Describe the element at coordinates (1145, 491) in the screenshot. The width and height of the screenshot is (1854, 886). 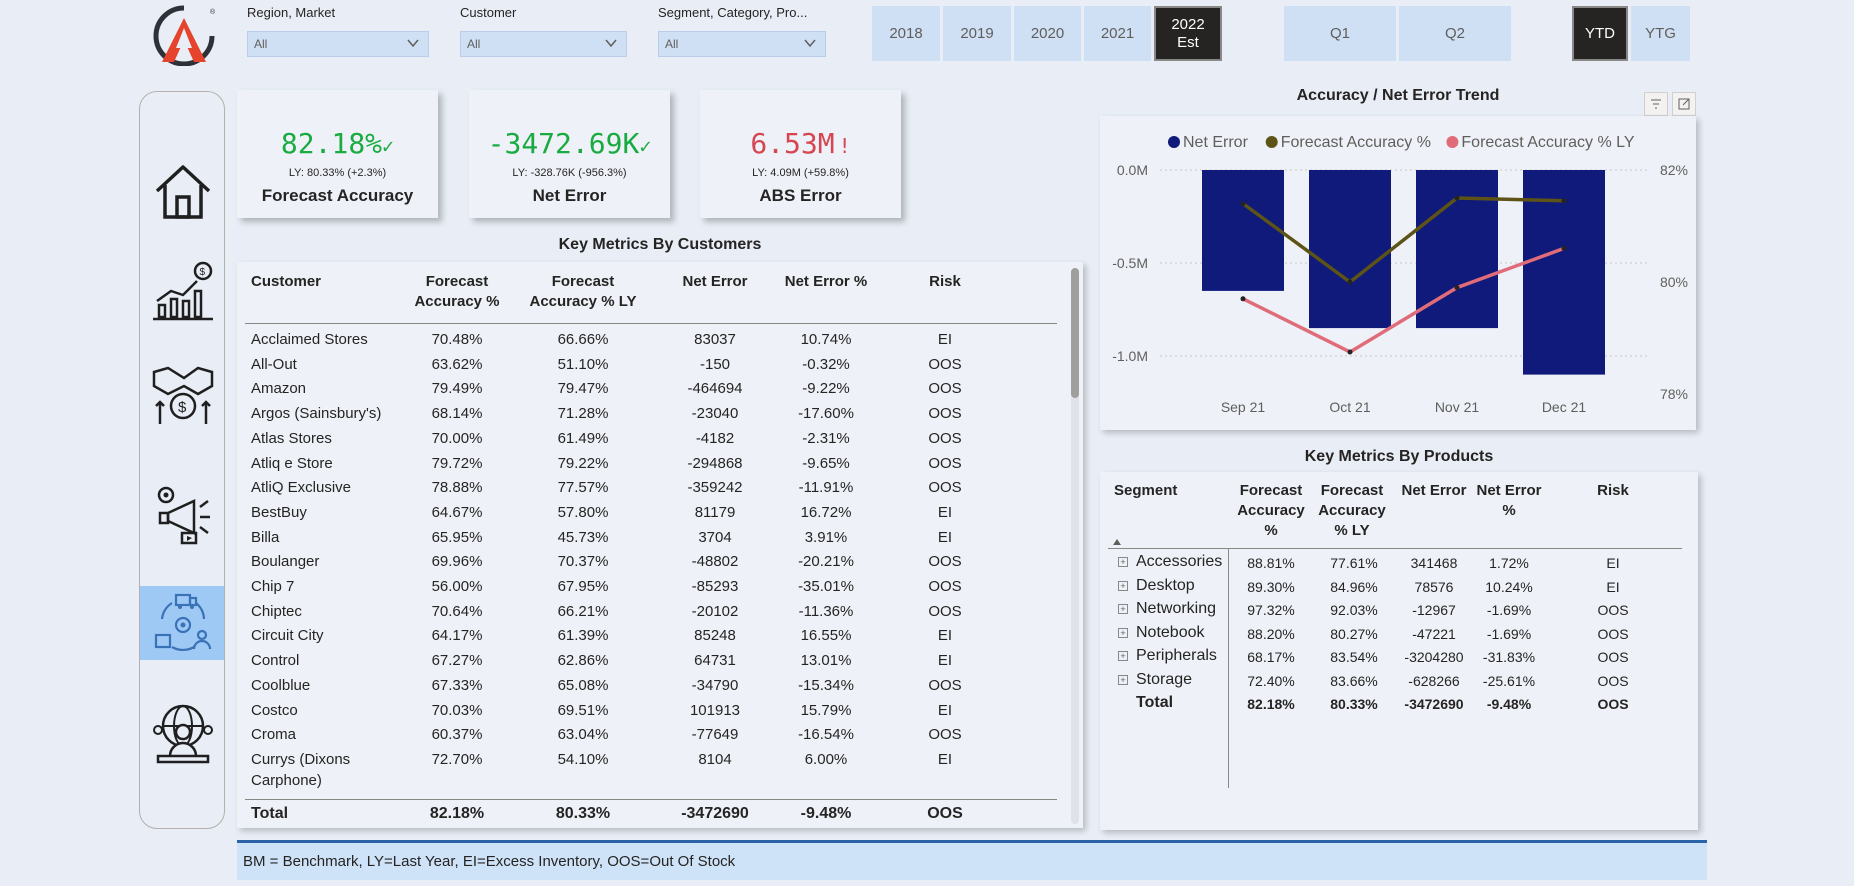
I see `column-header: Segment` at that location.